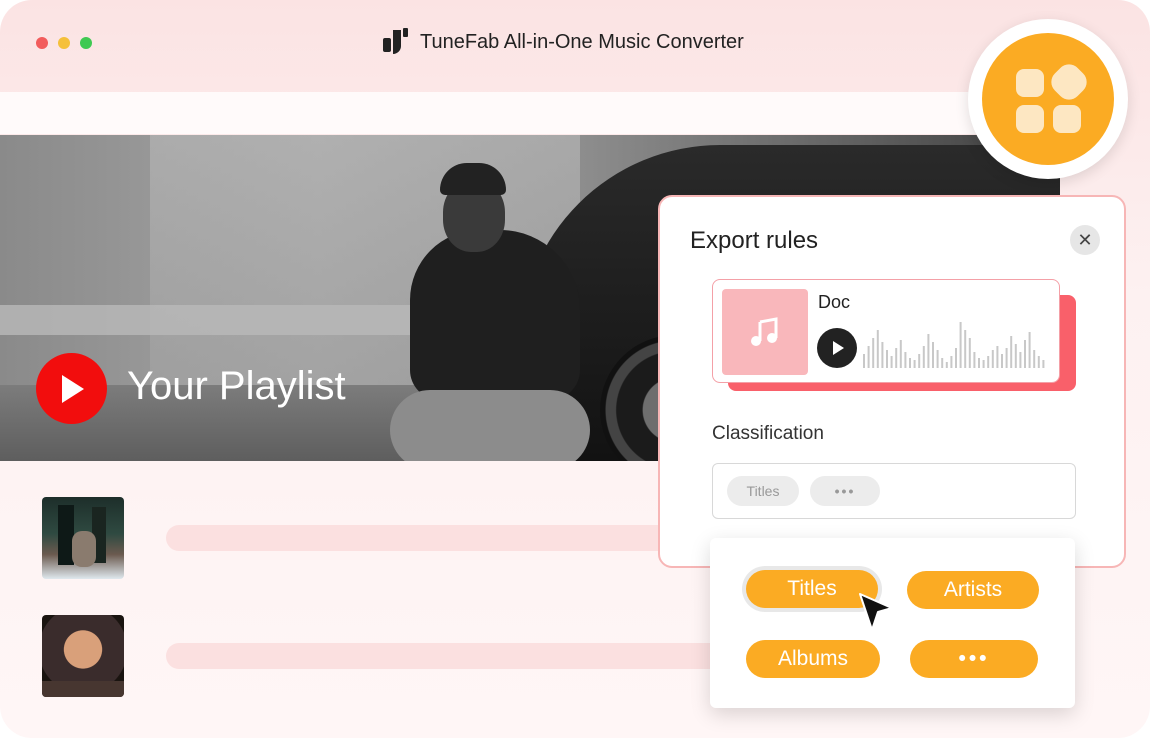 The height and width of the screenshot is (738, 1150). What do you see at coordinates (71, 388) in the screenshot?
I see `youtube-music-logo-icon` at bounding box center [71, 388].